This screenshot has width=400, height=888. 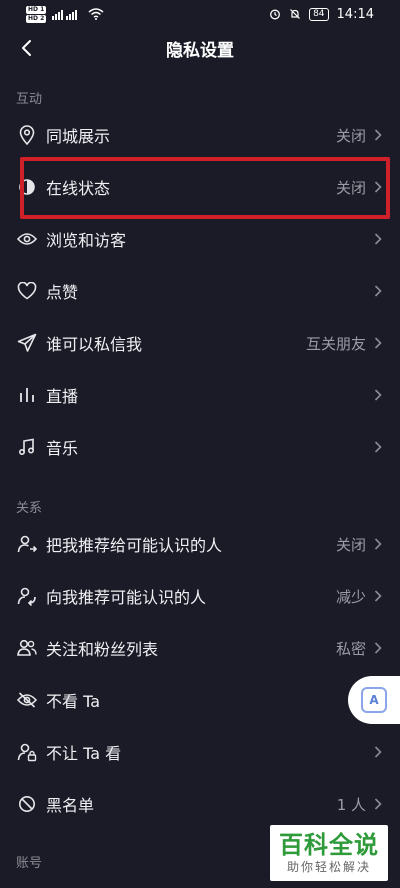 What do you see at coordinates (73, 701) in the screenshot?
I see `row-label: 不看 Ta` at bounding box center [73, 701].